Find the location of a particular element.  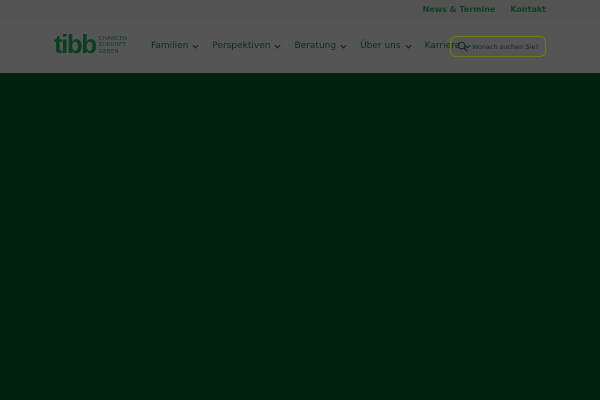

nav-item-familien: Familien is located at coordinates (175, 46).